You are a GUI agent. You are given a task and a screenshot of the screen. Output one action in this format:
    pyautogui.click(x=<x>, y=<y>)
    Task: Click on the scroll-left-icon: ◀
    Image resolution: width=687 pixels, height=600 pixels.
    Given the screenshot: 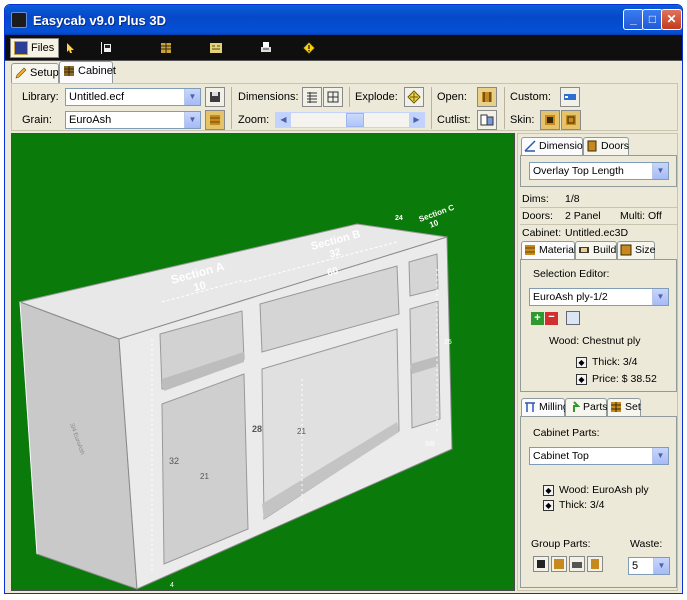 What is the action you would take?
    pyautogui.click(x=283, y=120)
    